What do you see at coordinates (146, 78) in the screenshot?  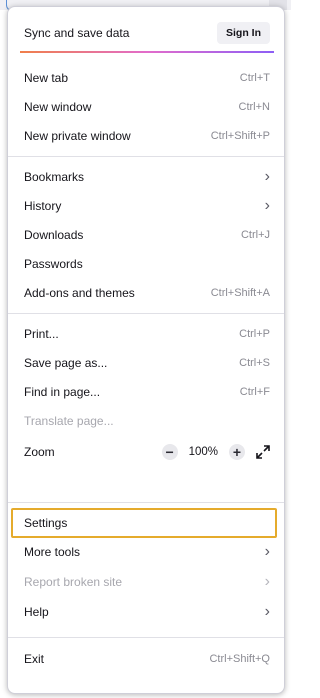 I see `menu-item-new-tab: New tab Ctrl+T` at bounding box center [146, 78].